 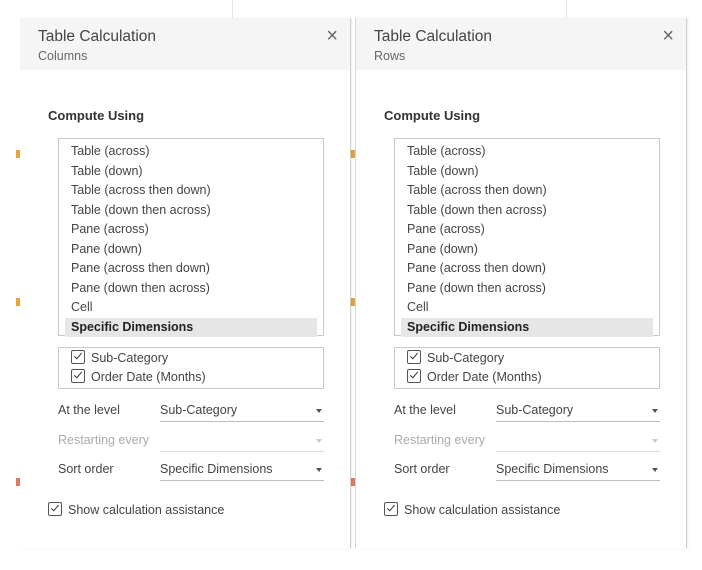 What do you see at coordinates (390, 56) in the screenshot?
I see `panel-subtitle: Rows` at bounding box center [390, 56].